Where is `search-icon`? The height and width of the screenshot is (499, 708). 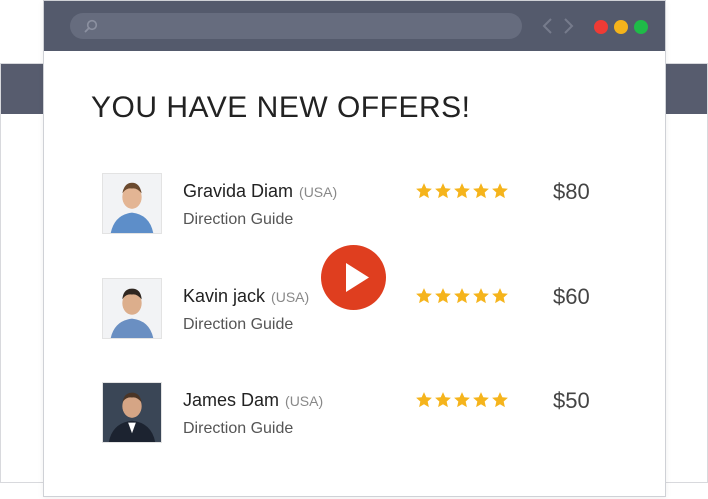
search-icon is located at coordinates (91, 26).